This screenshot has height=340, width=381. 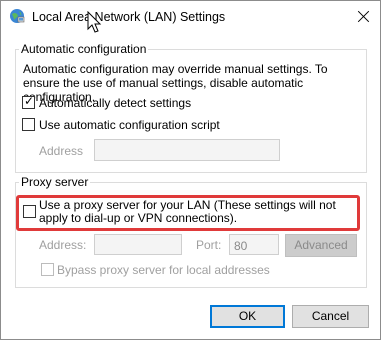 I want to click on checkmark-icon: ✓, so click(x=29, y=101).